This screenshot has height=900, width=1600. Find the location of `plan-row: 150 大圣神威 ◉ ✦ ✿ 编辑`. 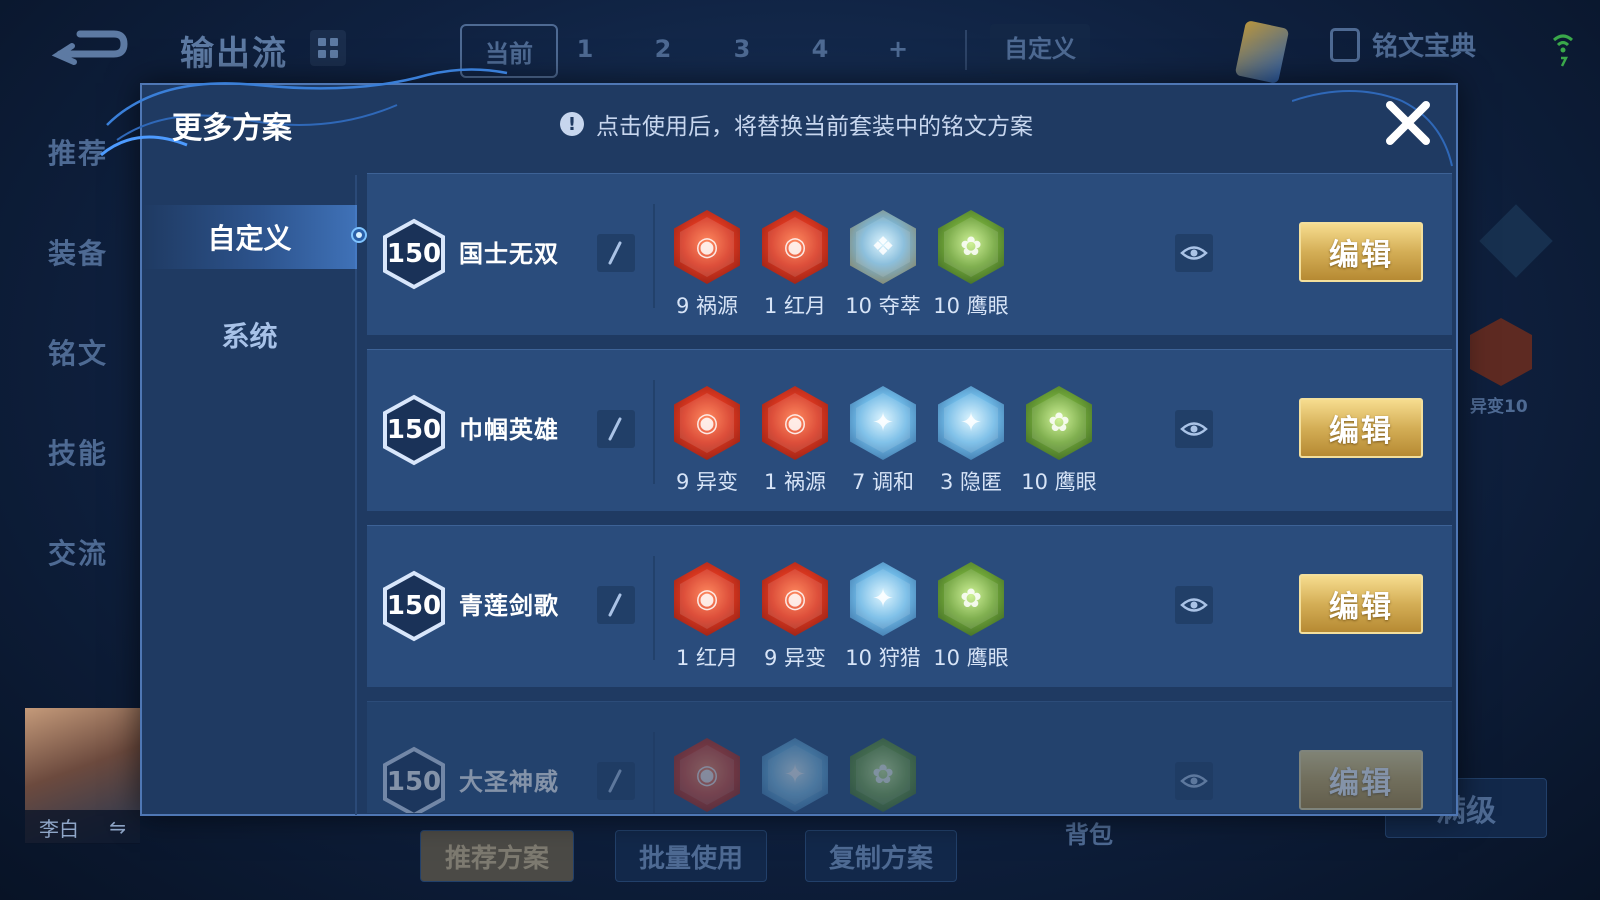

plan-row: 150 大圣神威 ◉ ✦ ✿ 编辑 is located at coordinates (909, 757).